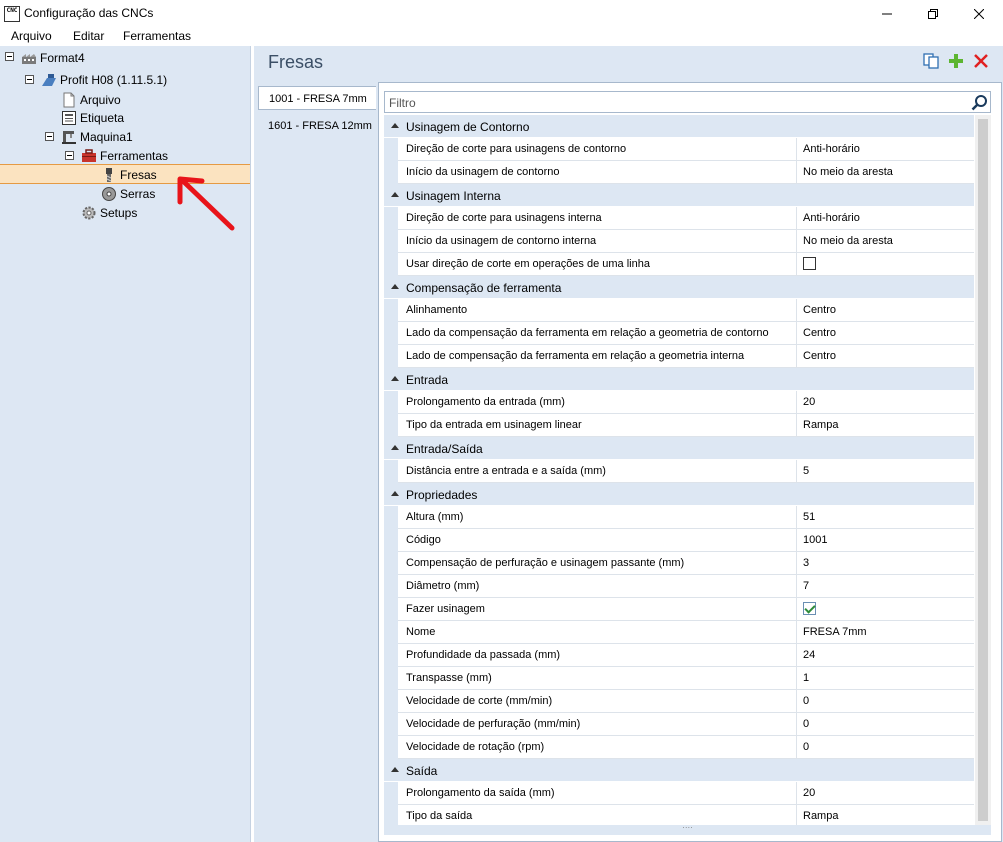 This screenshot has width=1003, height=842. Describe the element at coordinates (931, 61) in the screenshot. I see `copy-icon` at that location.